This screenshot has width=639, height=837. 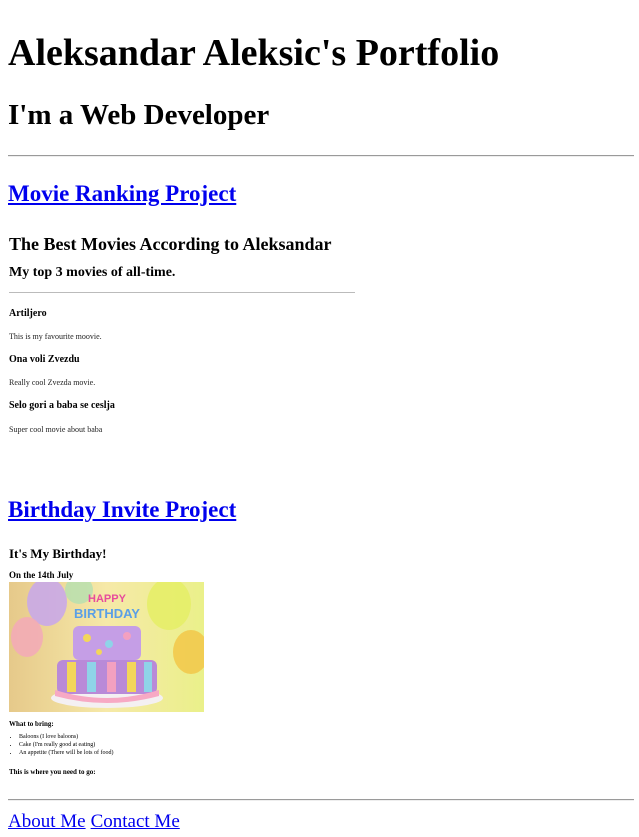 What do you see at coordinates (182, 292) in the screenshot?
I see `movie-divider` at bounding box center [182, 292].